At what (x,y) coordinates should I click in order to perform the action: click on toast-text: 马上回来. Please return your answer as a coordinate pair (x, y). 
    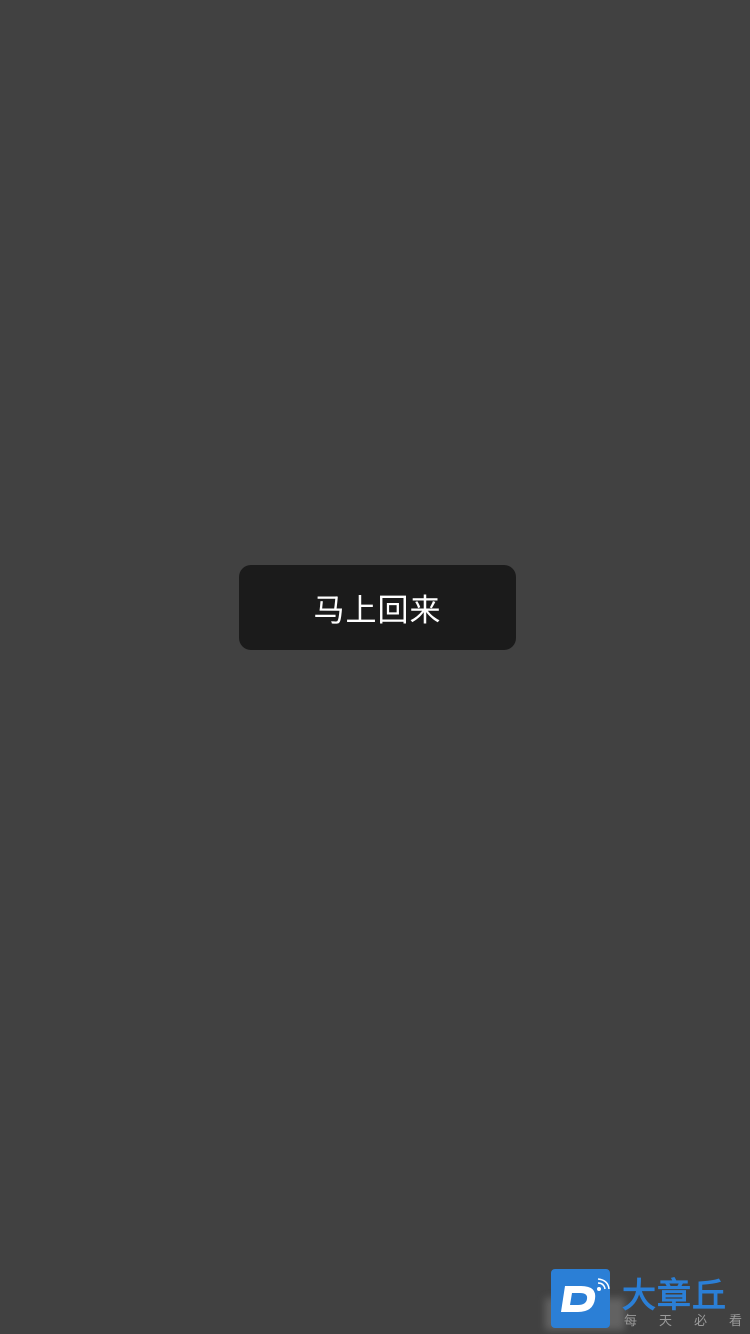
    Looking at the image, I should click on (377, 611).